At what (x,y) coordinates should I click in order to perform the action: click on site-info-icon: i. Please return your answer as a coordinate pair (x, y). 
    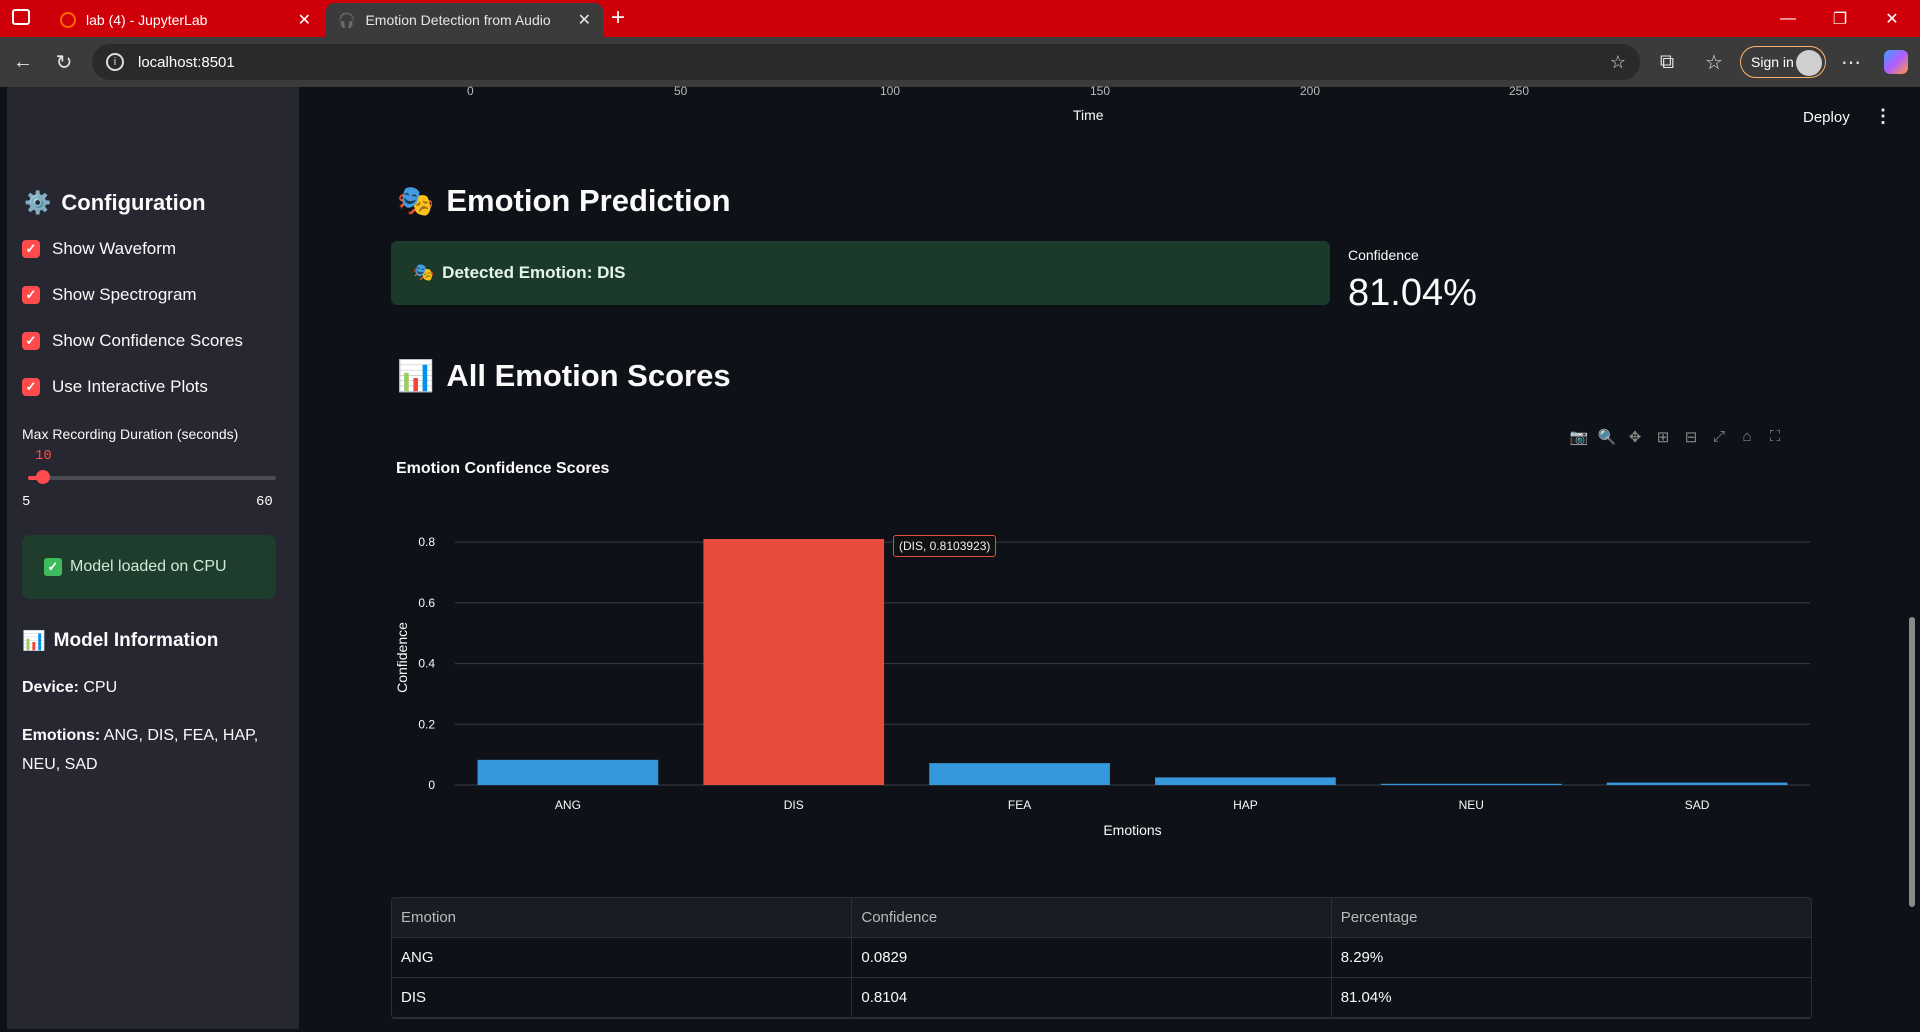
    Looking at the image, I should click on (115, 62).